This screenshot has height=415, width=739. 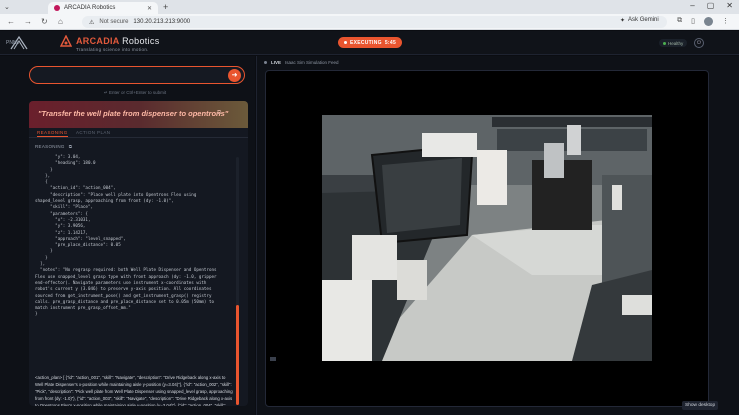 I want to click on brand: ARCADIA Robotics, so click(x=110, y=41).